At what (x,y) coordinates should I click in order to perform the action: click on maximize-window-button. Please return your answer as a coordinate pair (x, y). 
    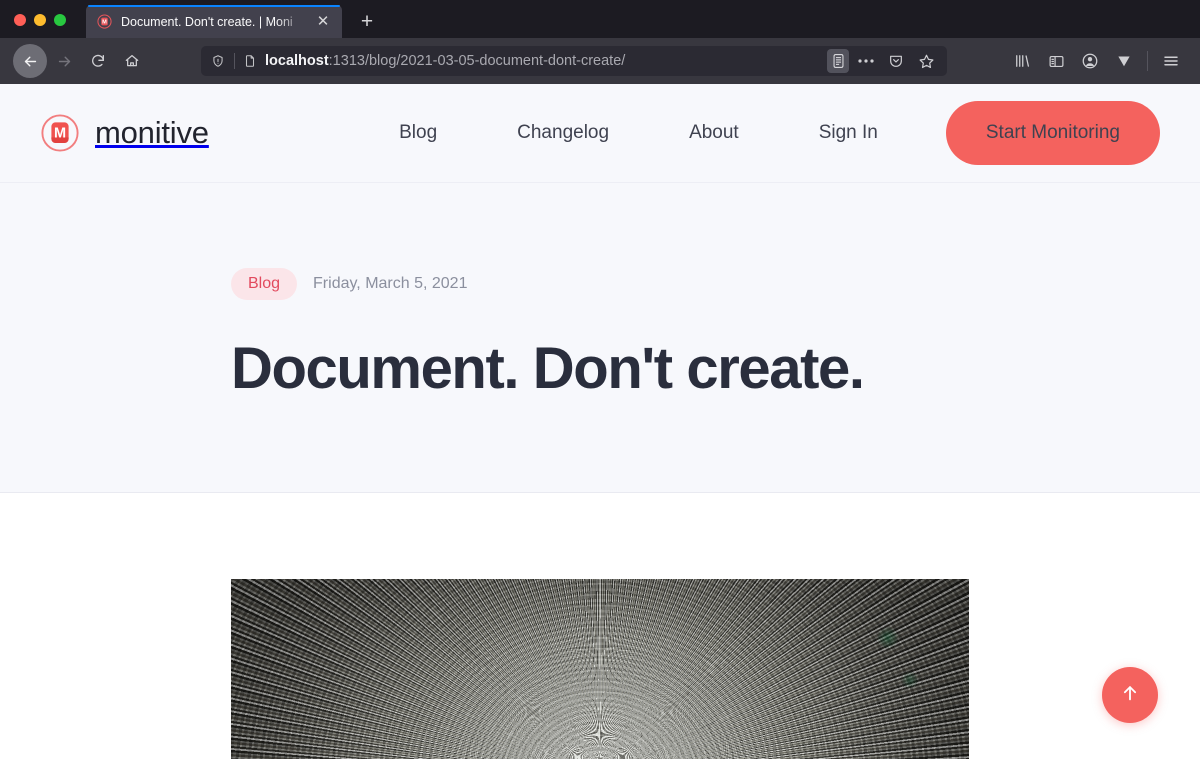
    Looking at the image, I should click on (60, 20).